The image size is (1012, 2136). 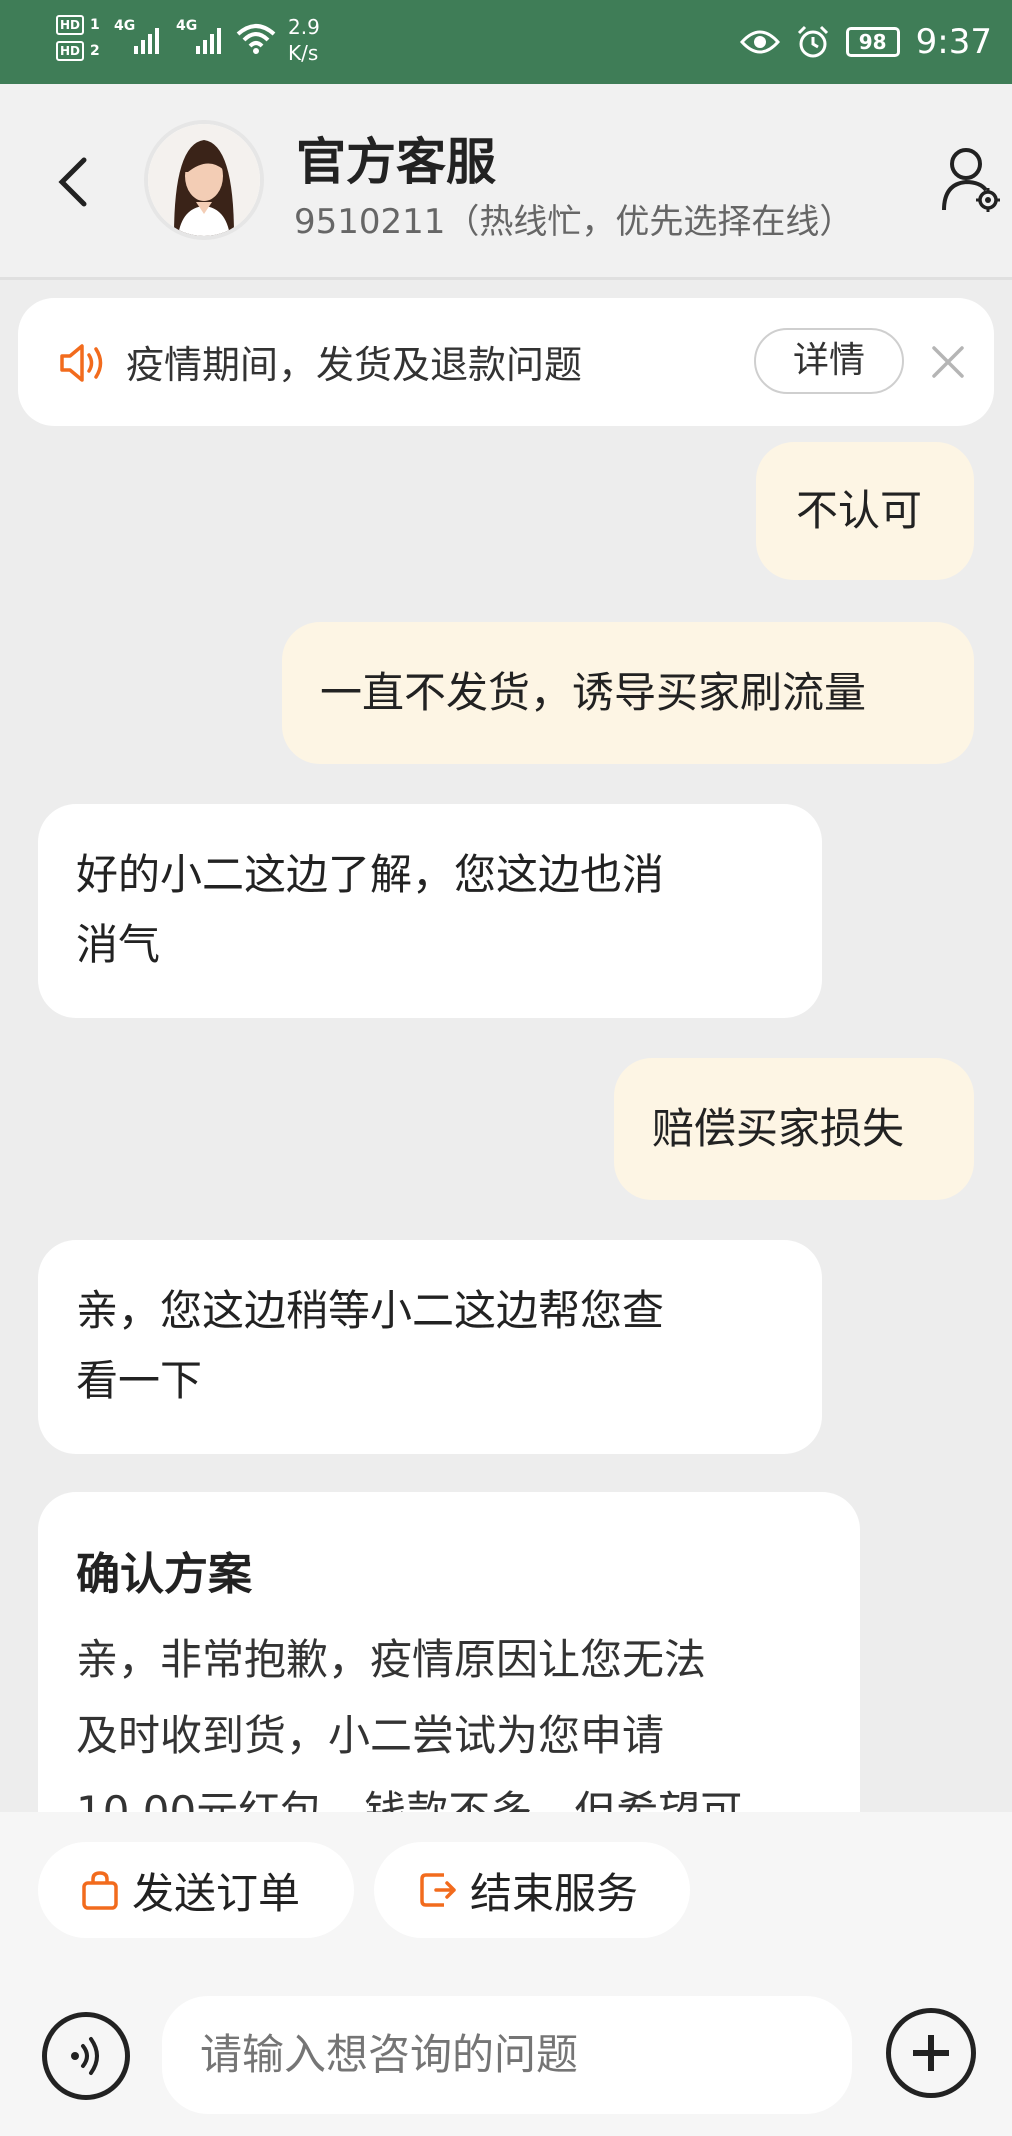 What do you see at coordinates (391, 1659) in the screenshot?
I see `plan-card-line: 亲，非常抱歉，疫情原因让您无法` at bounding box center [391, 1659].